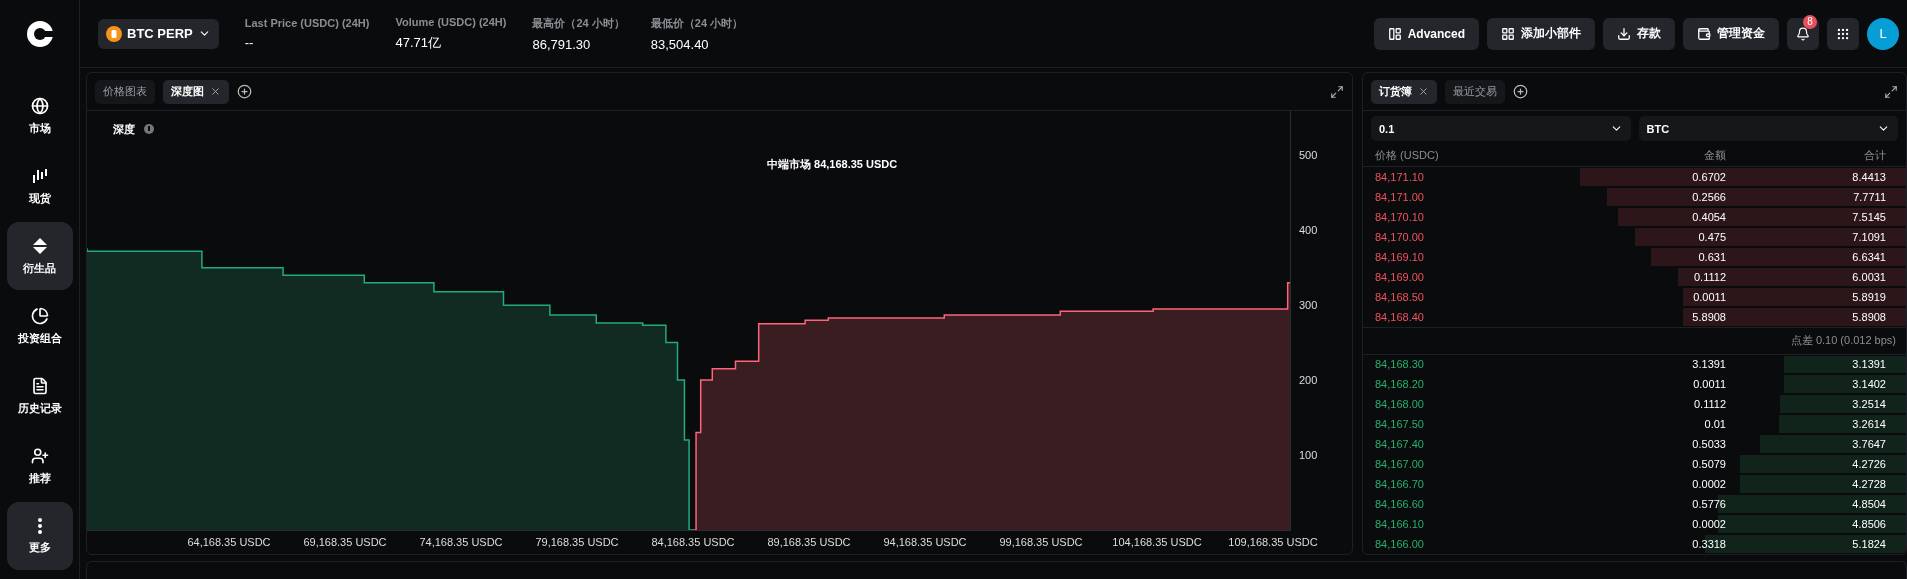 Image resolution: width=1907 pixels, height=579 pixels. Describe the element at coordinates (1273, 542) in the screenshot. I see `axis-label: 109,168.35 USDC` at that location.